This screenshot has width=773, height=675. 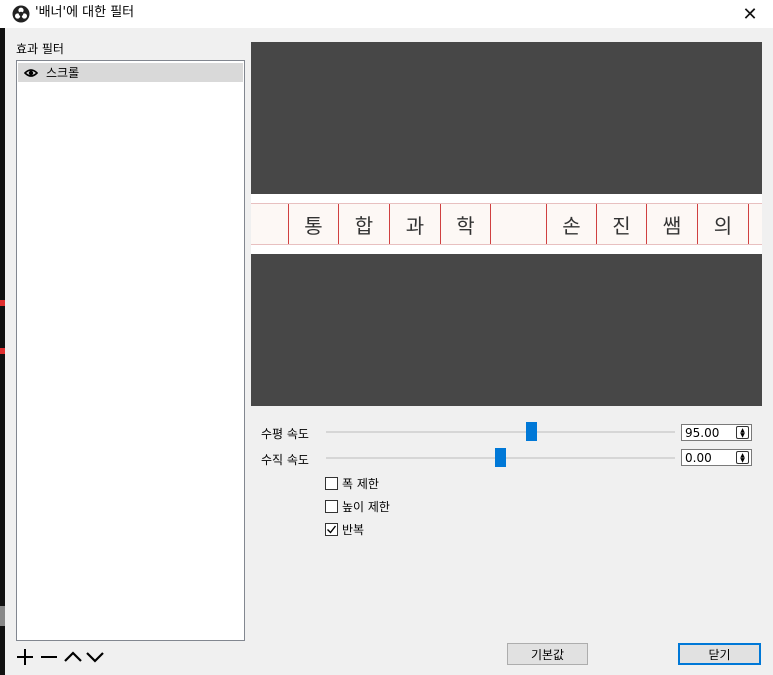 I want to click on banner-char: 과, so click(x=414, y=224).